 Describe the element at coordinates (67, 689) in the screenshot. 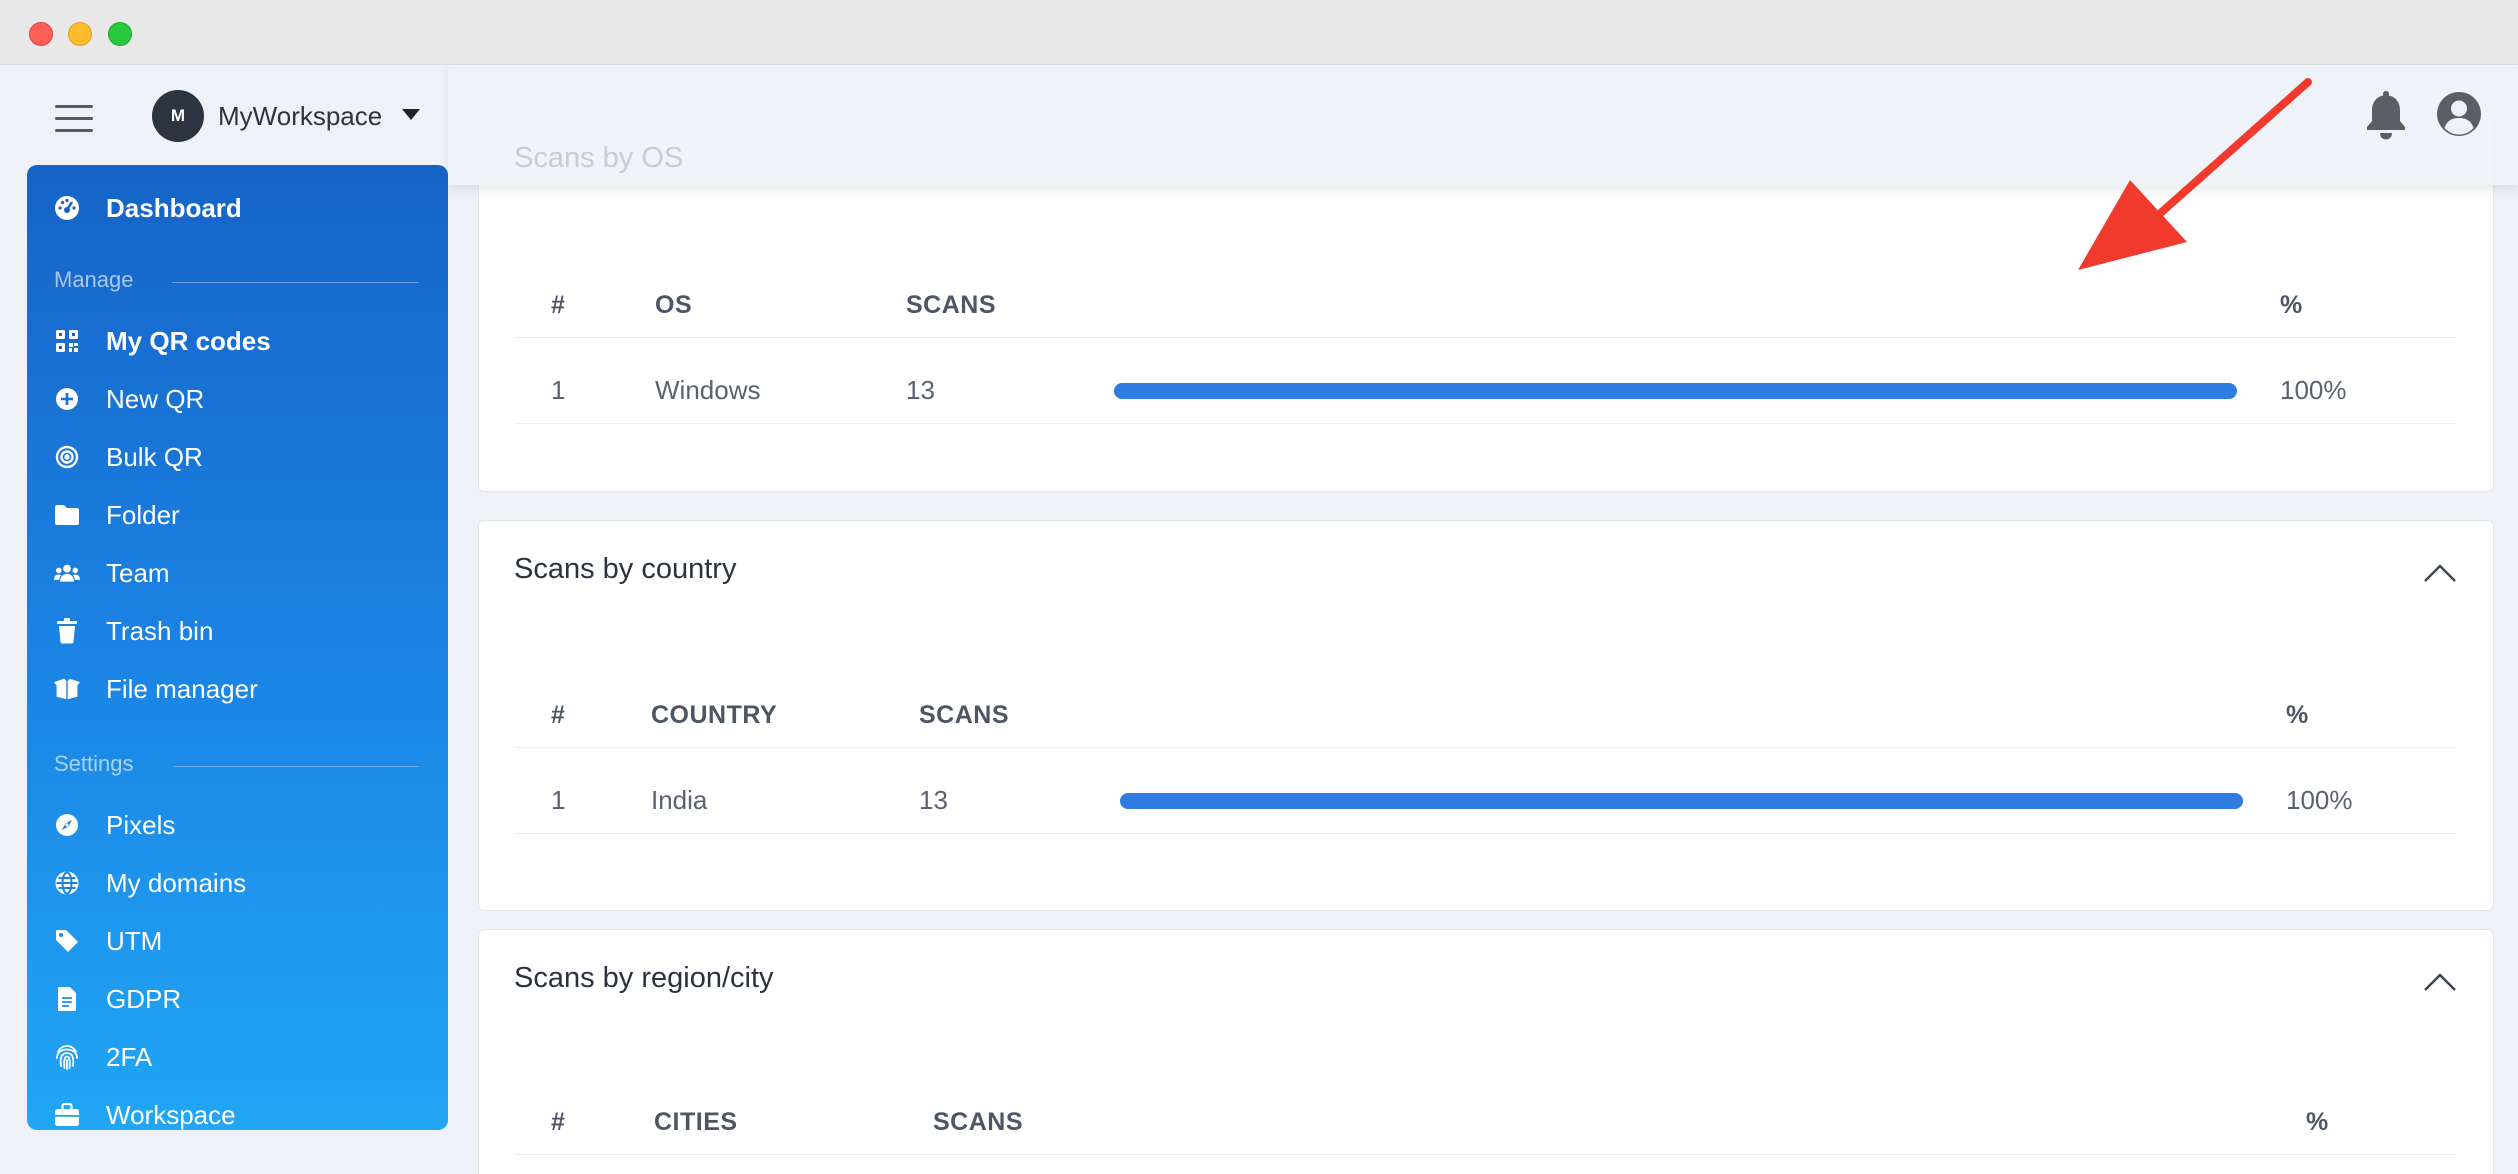

I see `box-open-icon` at that location.